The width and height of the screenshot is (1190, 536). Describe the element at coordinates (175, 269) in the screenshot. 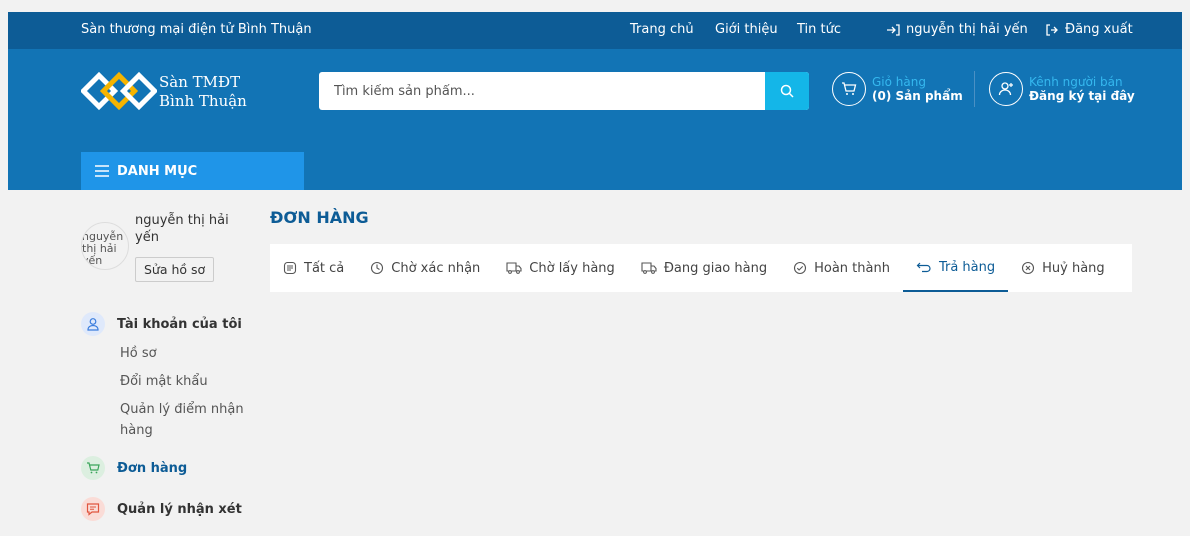

I see `edit-profile-button: Sửa hồ sơ` at that location.